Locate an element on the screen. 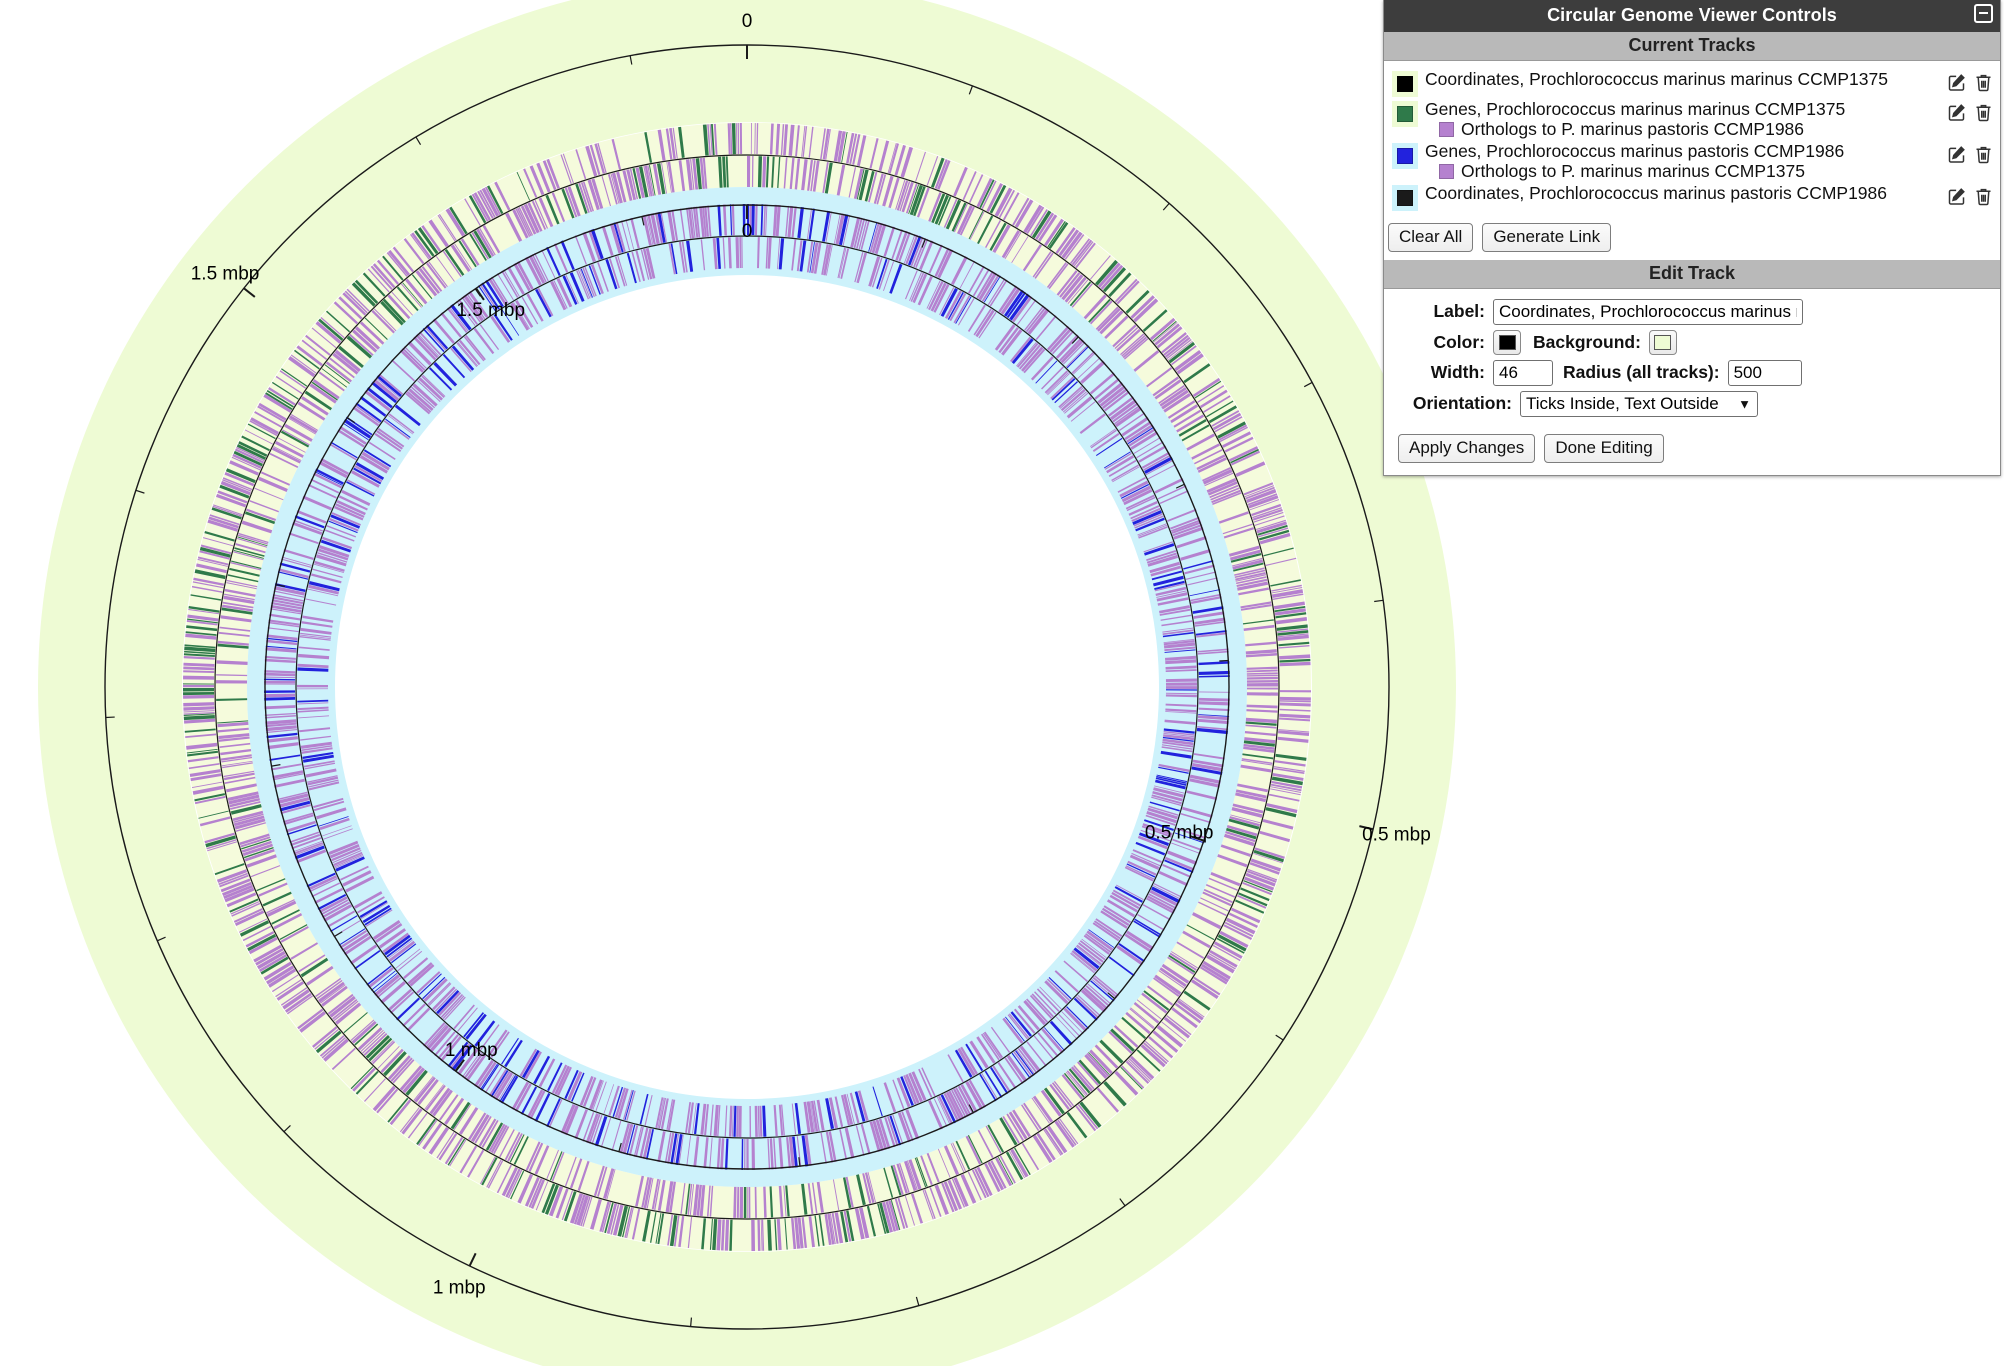 The image size is (2004, 1366). current-tracks-heading: Current Tracks is located at coordinates (1692, 46).